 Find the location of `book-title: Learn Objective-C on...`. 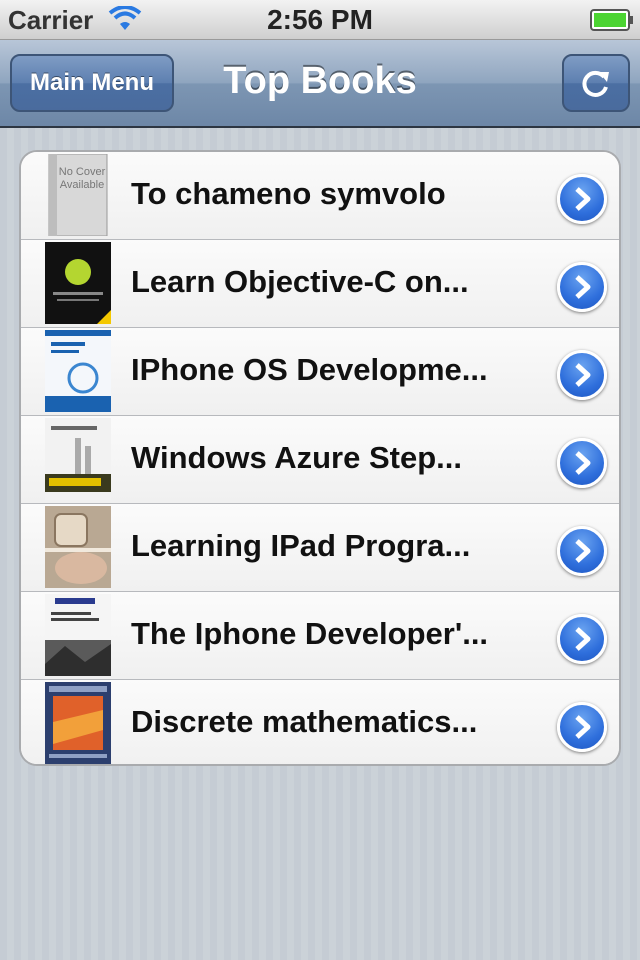

book-title: Learn Objective-C on... is located at coordinates (300, 281).